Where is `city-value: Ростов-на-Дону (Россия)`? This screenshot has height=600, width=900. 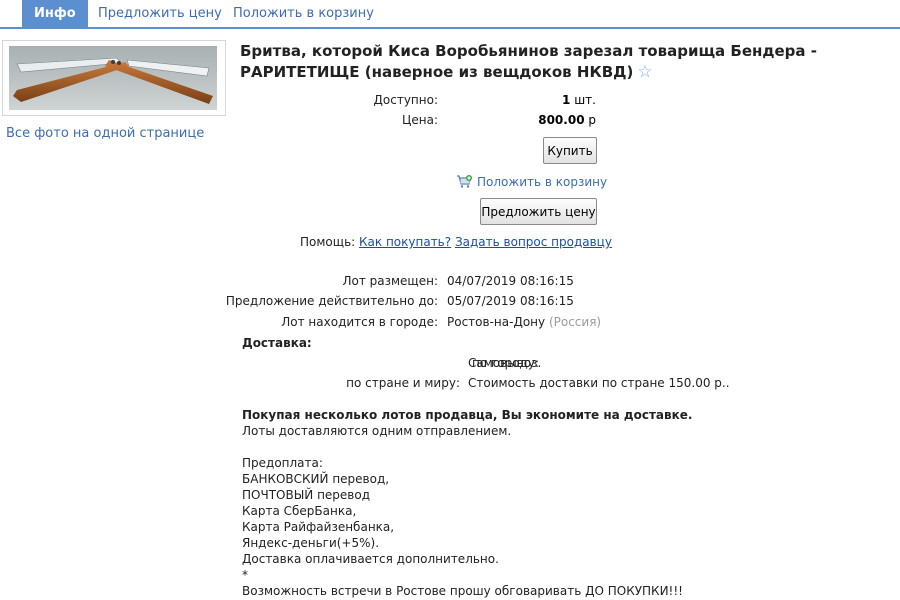 city-value: Ростов-на-Дону (Россия) is located at coordinates (524, 322).